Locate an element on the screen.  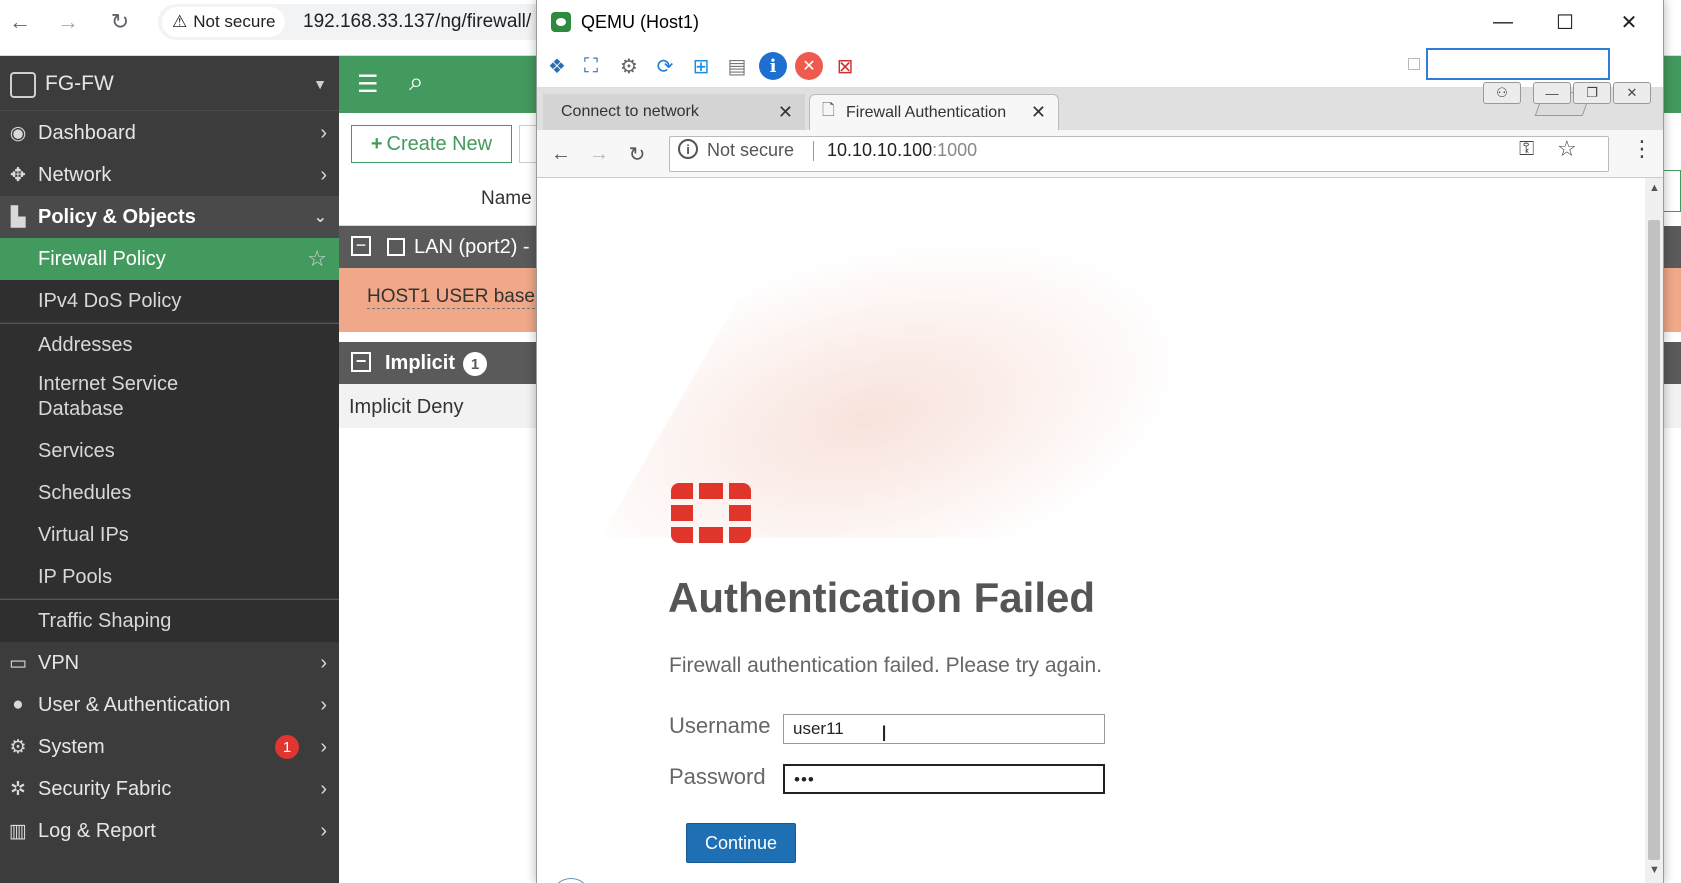
checkbox is located at coordinates (1414, 64).